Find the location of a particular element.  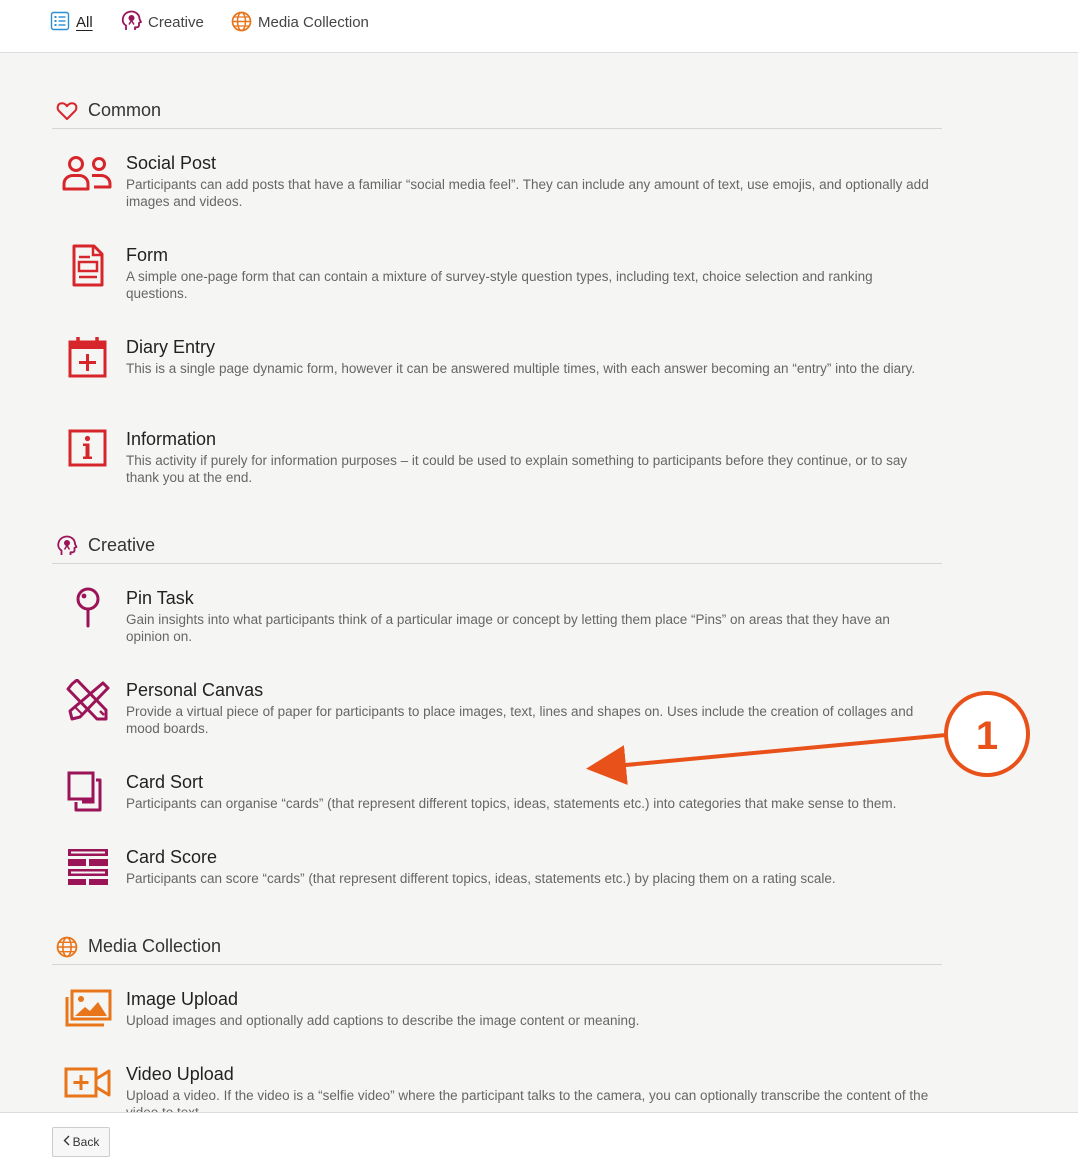

activity-title: Video Upload is located at coordinates (180, 1074).